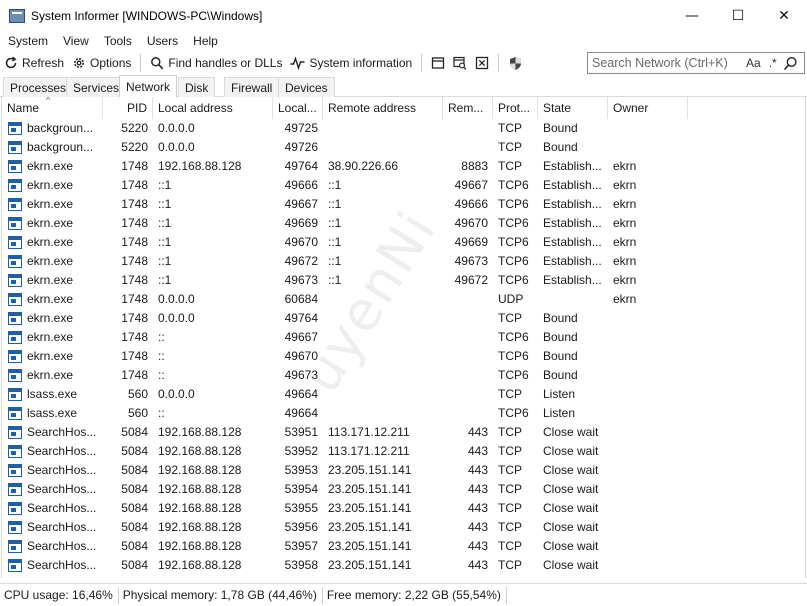  I want to click on toolbar-separator, so click(422, 63).